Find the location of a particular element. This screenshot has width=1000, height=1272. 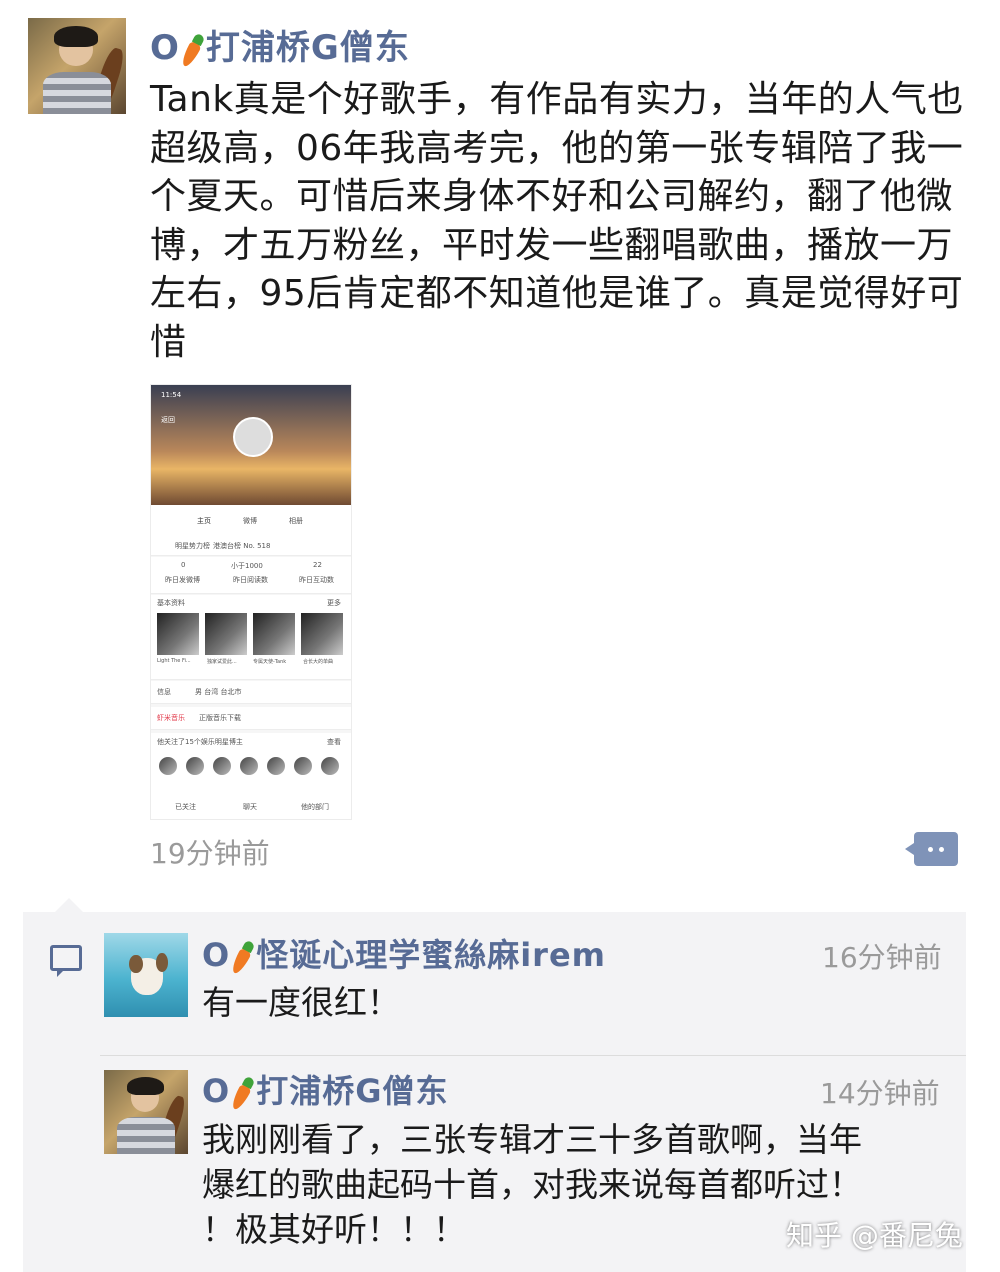

follow-section: 他关注了15个娱乐明星博主 查看 is located at coordinates (251, 765).